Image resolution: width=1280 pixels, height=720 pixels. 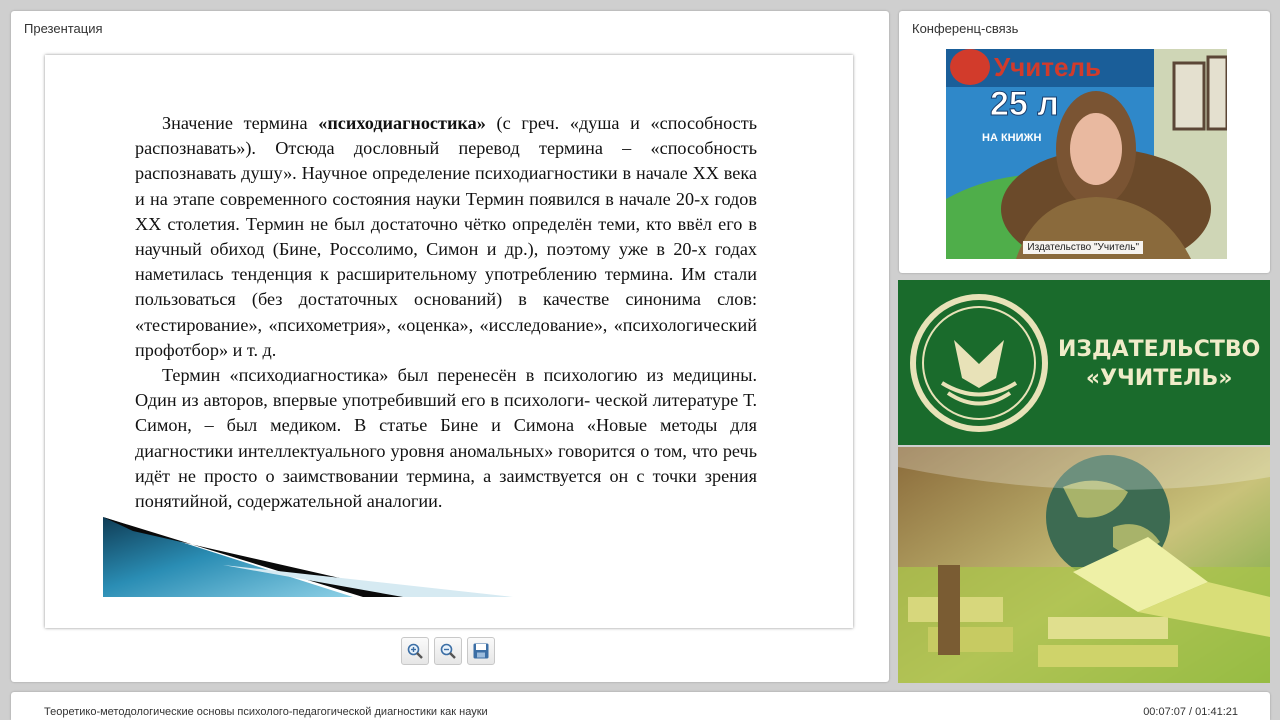 I want to click on publisher-name: ИЗДАТЕЛЬСТВО «УЧИТЕЛЬ», so click(x=1159, y=364).